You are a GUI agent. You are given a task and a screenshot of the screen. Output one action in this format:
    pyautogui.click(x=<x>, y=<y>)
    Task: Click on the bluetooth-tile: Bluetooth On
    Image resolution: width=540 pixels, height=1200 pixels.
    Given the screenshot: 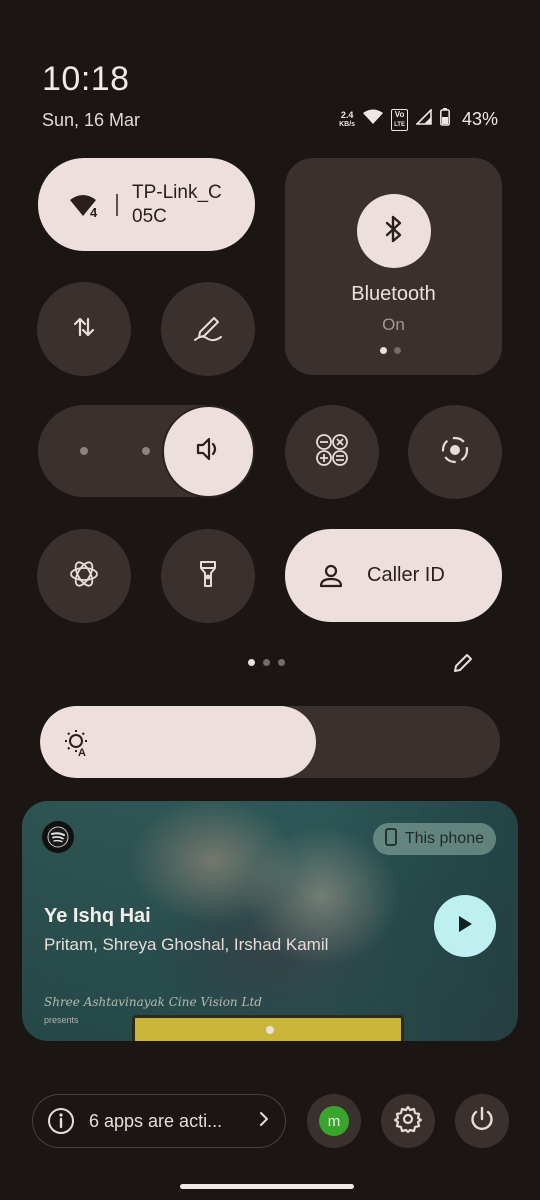 What is the action you would take?
    pyautogui.click(x=393, y=266)
    